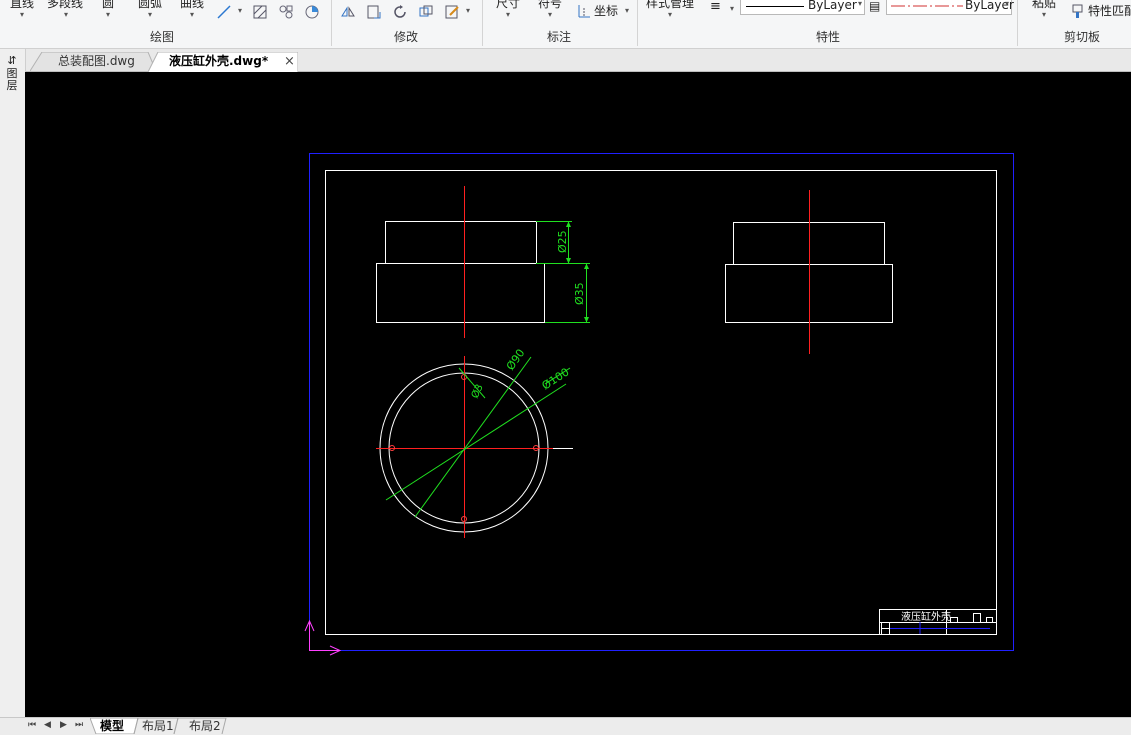 The height and width of the screenshot is (735, 1131). Describe the element at coordinates (460, 293) in the screenshot. I see `front-view-base-body` at that location.